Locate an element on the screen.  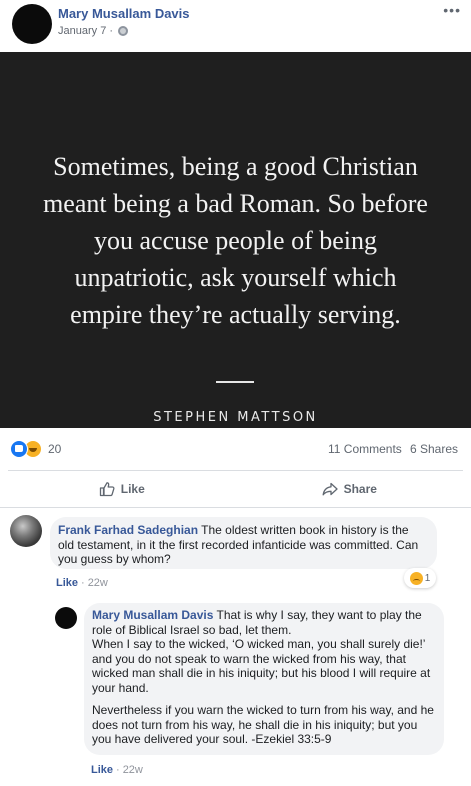
comment-reaction-count: 1 is located at coordinates (427, 578).